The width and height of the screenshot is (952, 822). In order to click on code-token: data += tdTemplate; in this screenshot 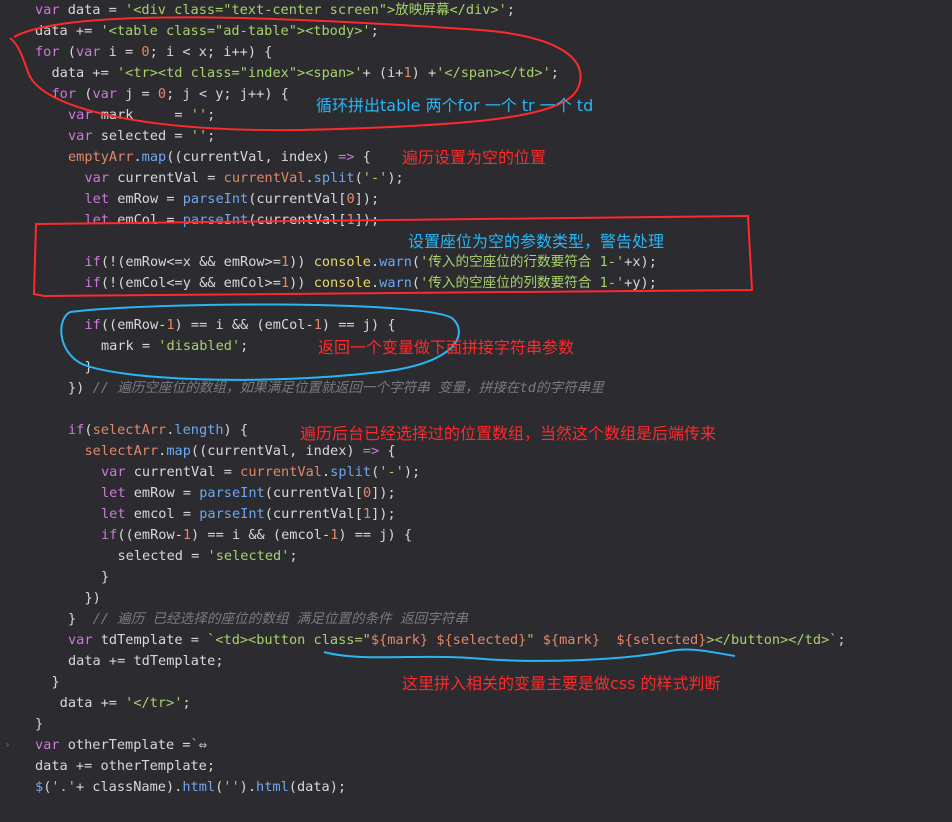, I will do `click(146, 661)`.